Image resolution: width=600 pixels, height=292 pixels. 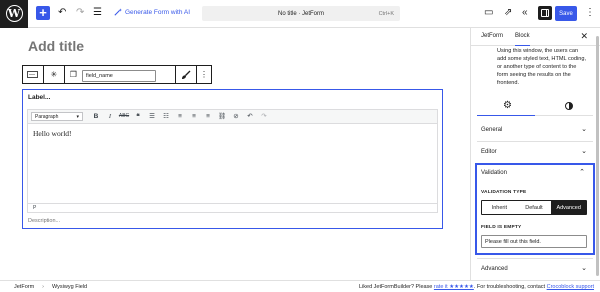 What do you see at coordinates (24, 287) in the screenshot?
I see `breadcrumb-item-jetform: JetForm` at bounding box center [24, 287].